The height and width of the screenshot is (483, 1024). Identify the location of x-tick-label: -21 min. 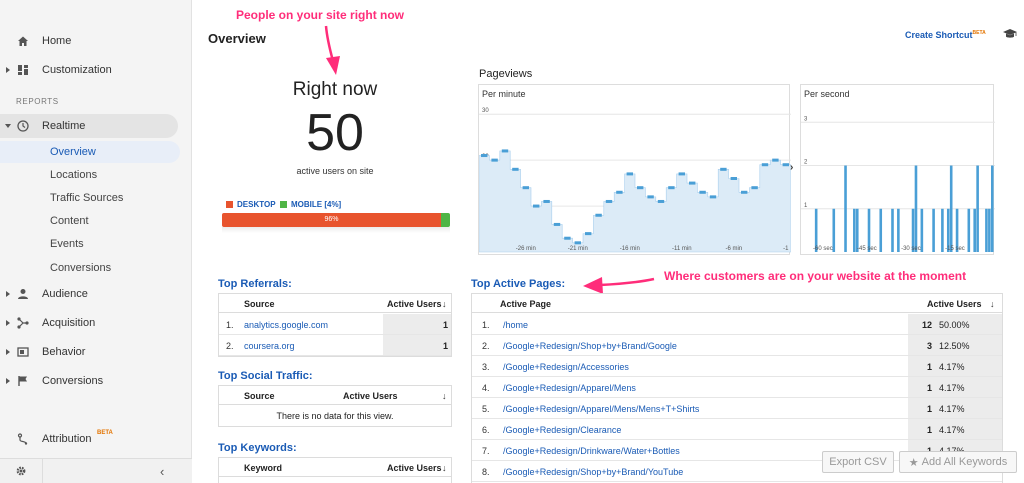
(578, 249).